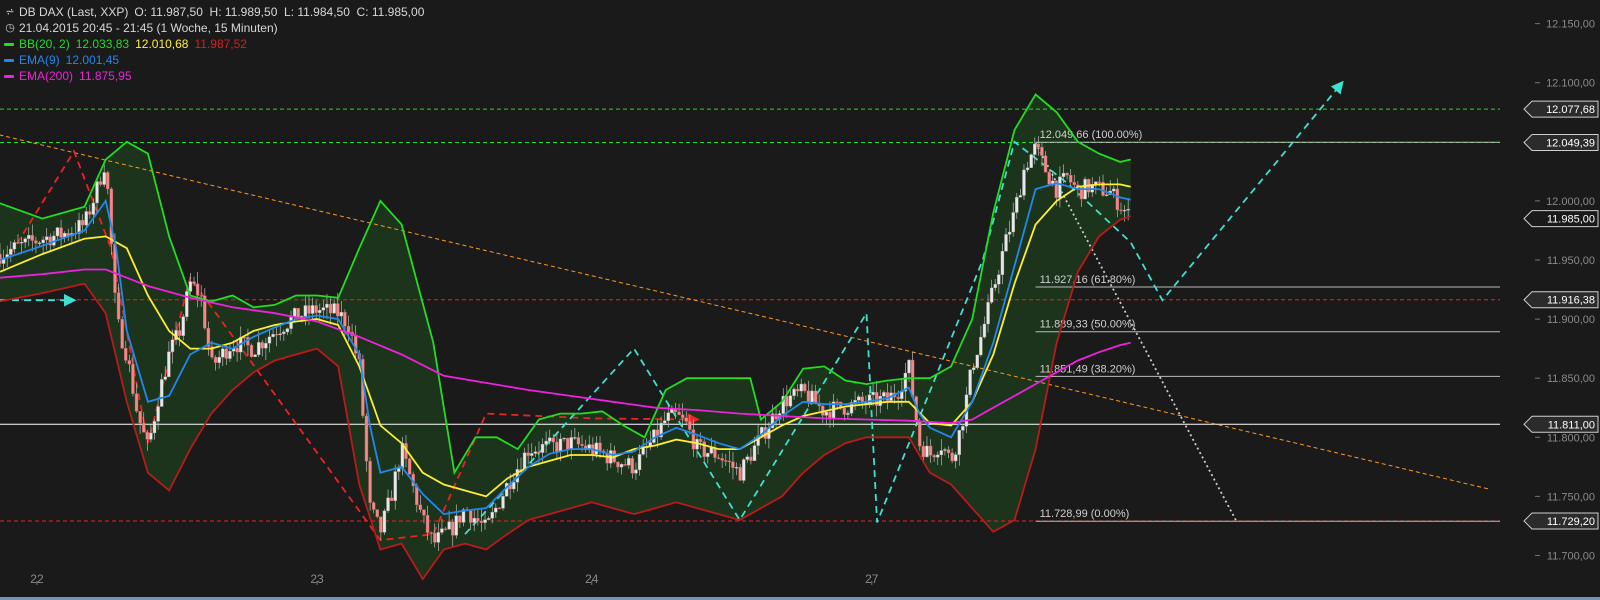  Describe the element at coordinates (214, 76) in the screenshot. I see `indicator-row: EMA(200) 11.875,95` at that location.